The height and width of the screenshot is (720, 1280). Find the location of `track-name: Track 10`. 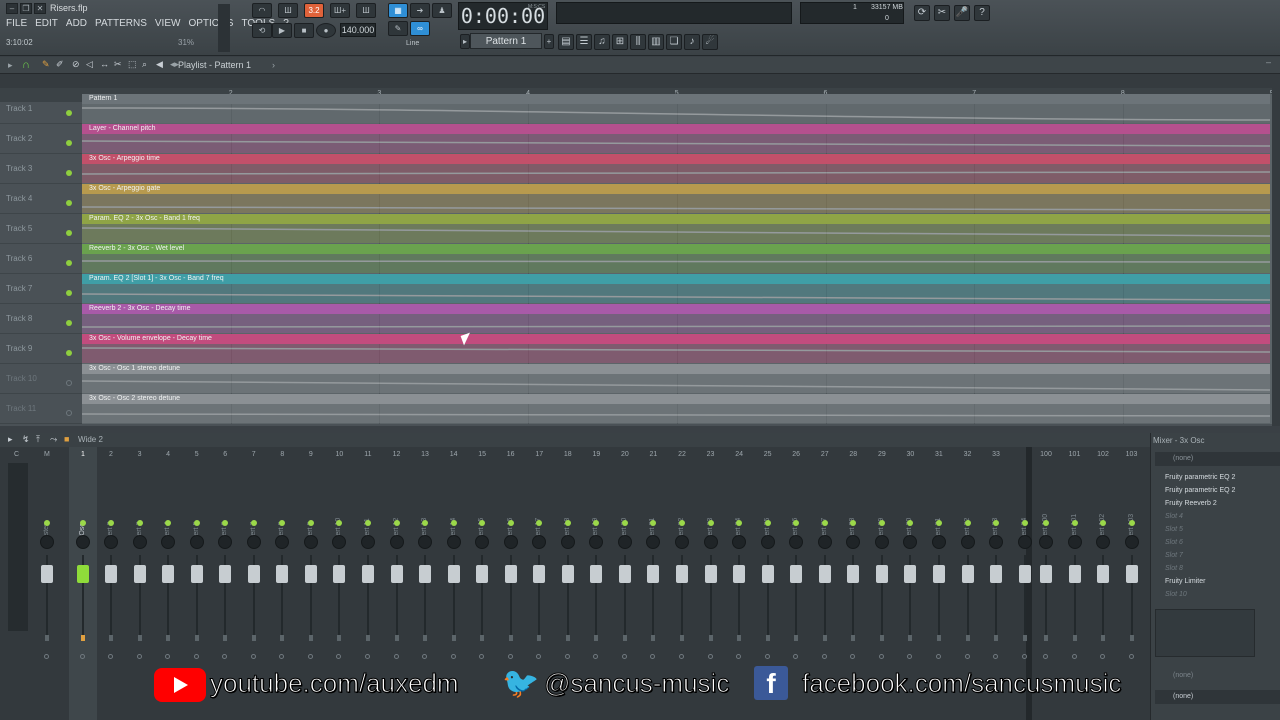

track-name: Track 10 is located at coordinates (21, 378).